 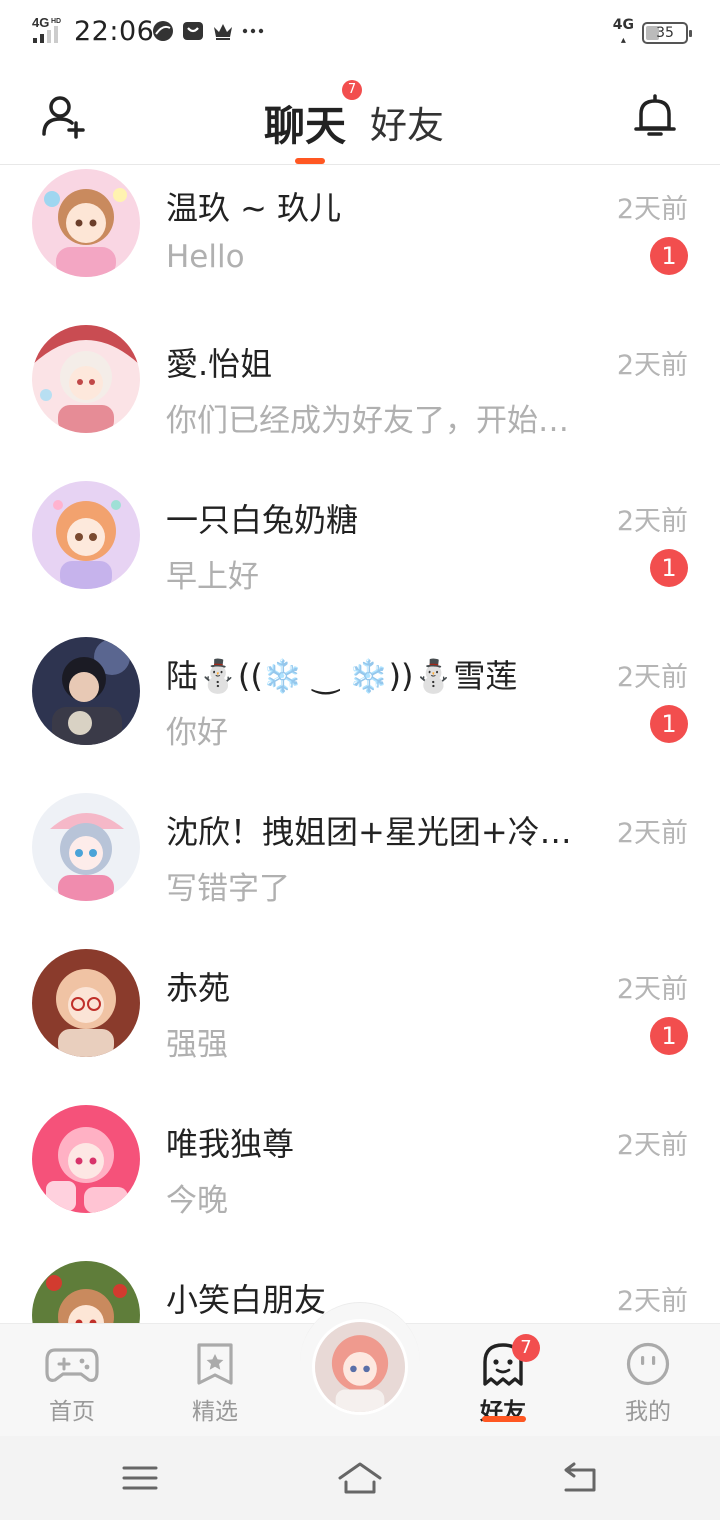 What do you see at coordinates (342, 676) in the screenshot?
I see `chat-name: 陆⛄((❄️ ‿ ❄️))⛄雪莲` at bounding box center [342, 676].